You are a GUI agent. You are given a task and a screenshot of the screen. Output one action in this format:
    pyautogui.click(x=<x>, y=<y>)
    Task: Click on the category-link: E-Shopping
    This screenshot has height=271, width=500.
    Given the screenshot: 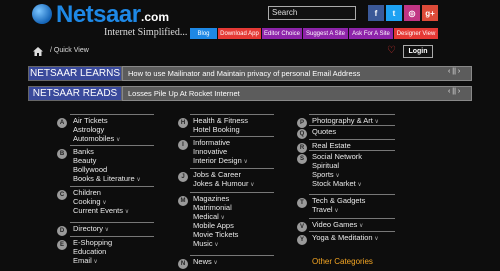 What is the action you would take?
    pyautogui.click(x=92, y=242)
    